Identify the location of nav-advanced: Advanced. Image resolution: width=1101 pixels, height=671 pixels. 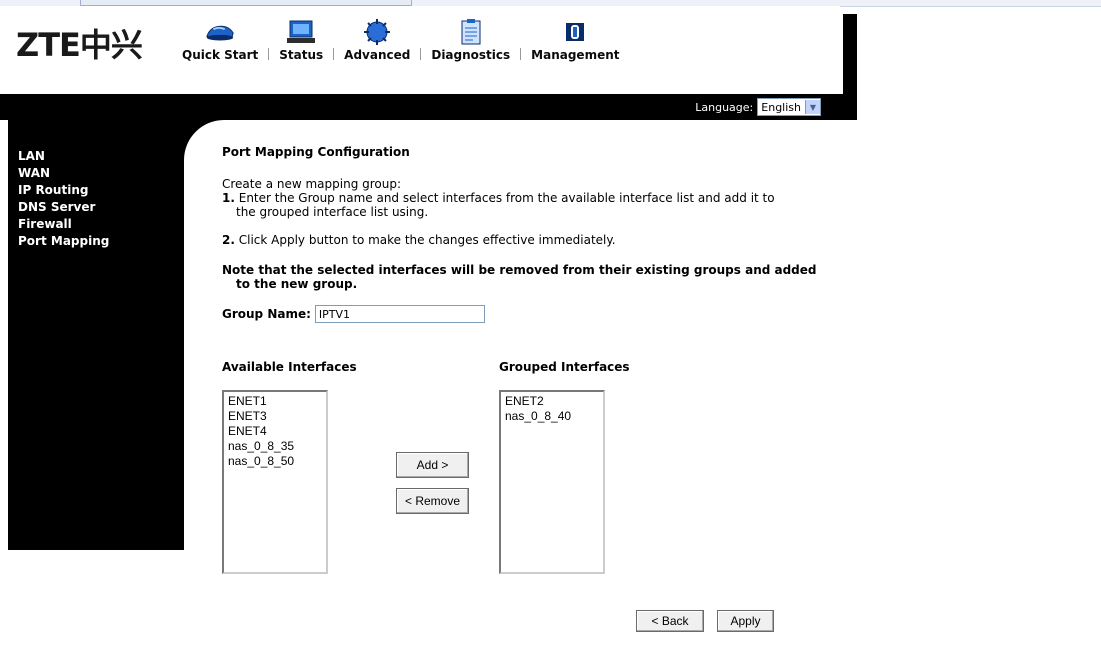
(377, 39).